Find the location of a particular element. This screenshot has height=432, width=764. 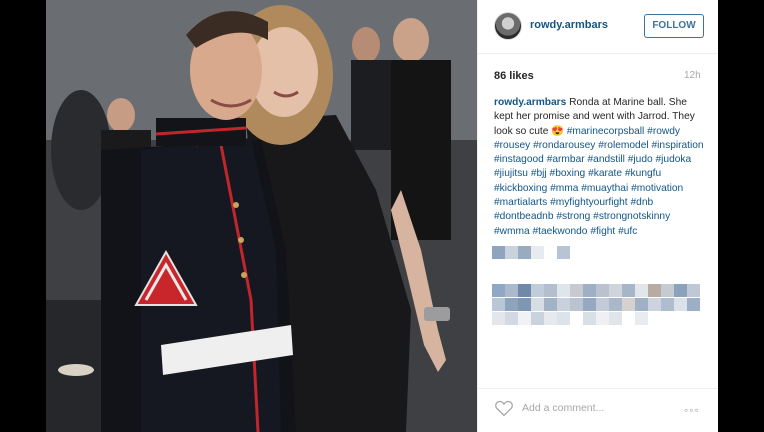

header-username-link: rowdy.armbars is located at coordinates (569, 25).